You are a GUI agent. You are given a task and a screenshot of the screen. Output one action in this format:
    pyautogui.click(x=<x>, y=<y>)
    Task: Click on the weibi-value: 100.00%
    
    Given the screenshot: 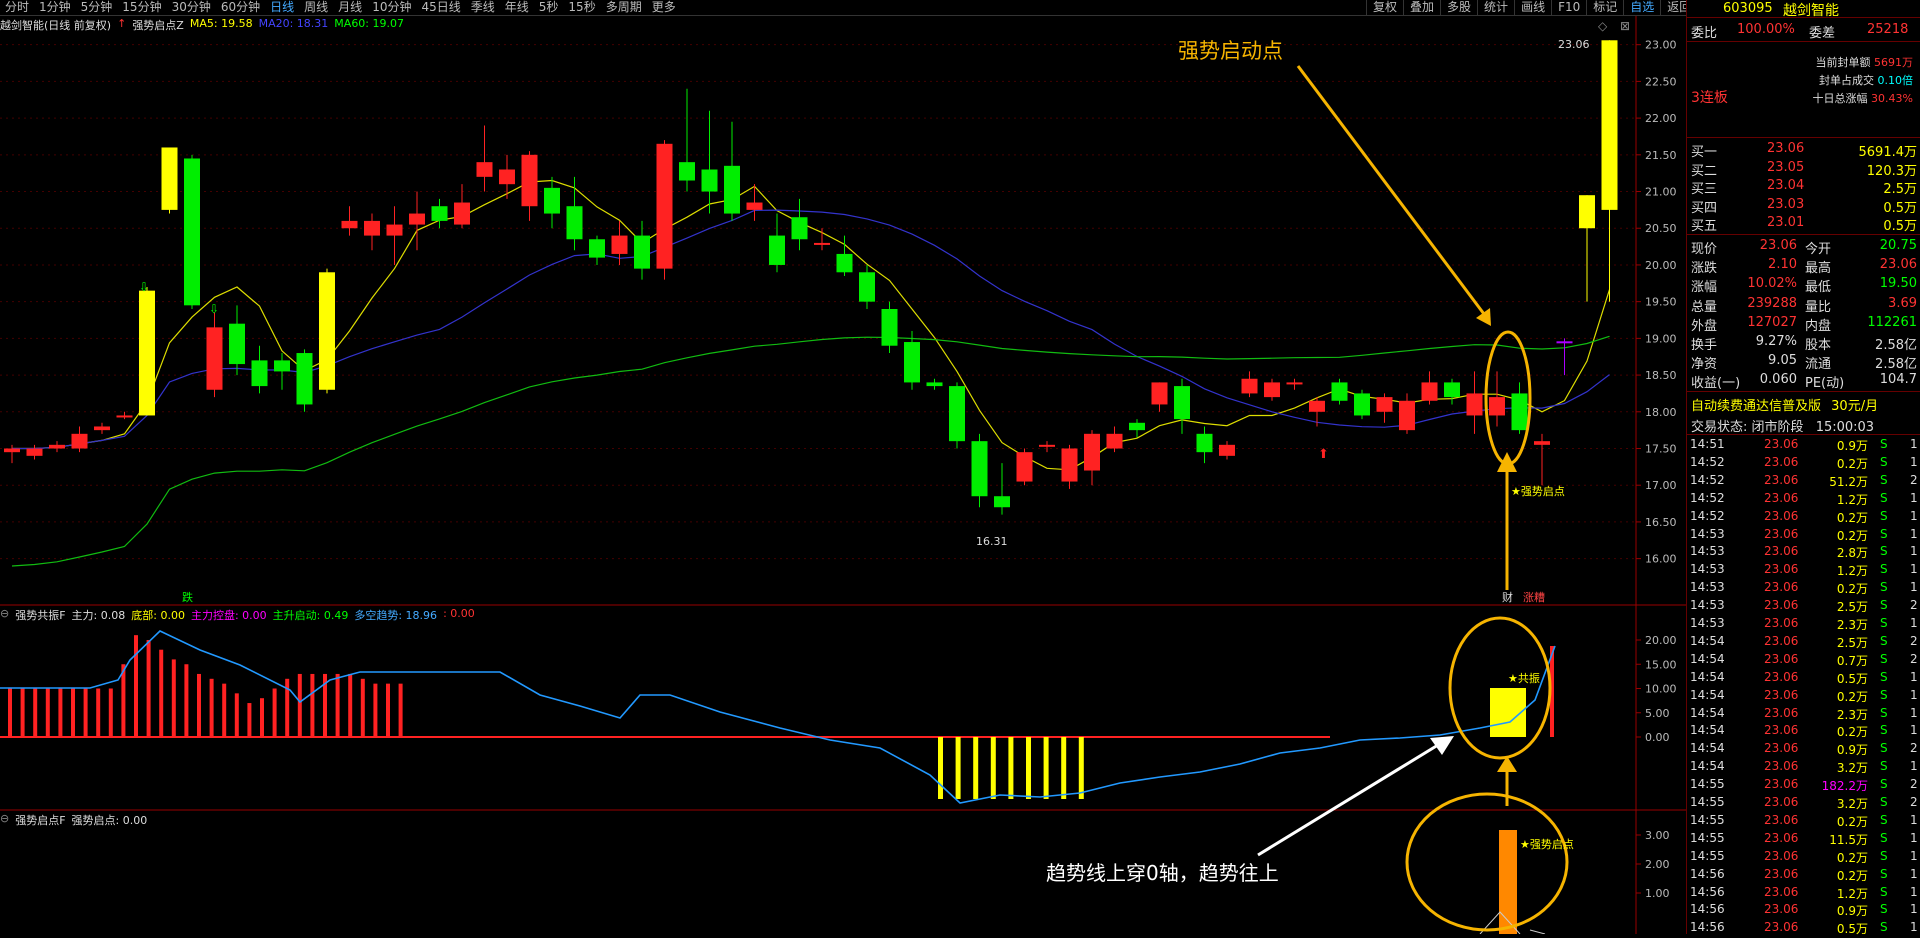 What is the action you would take?
    pyautogui.click(x=1766, y=29)
    